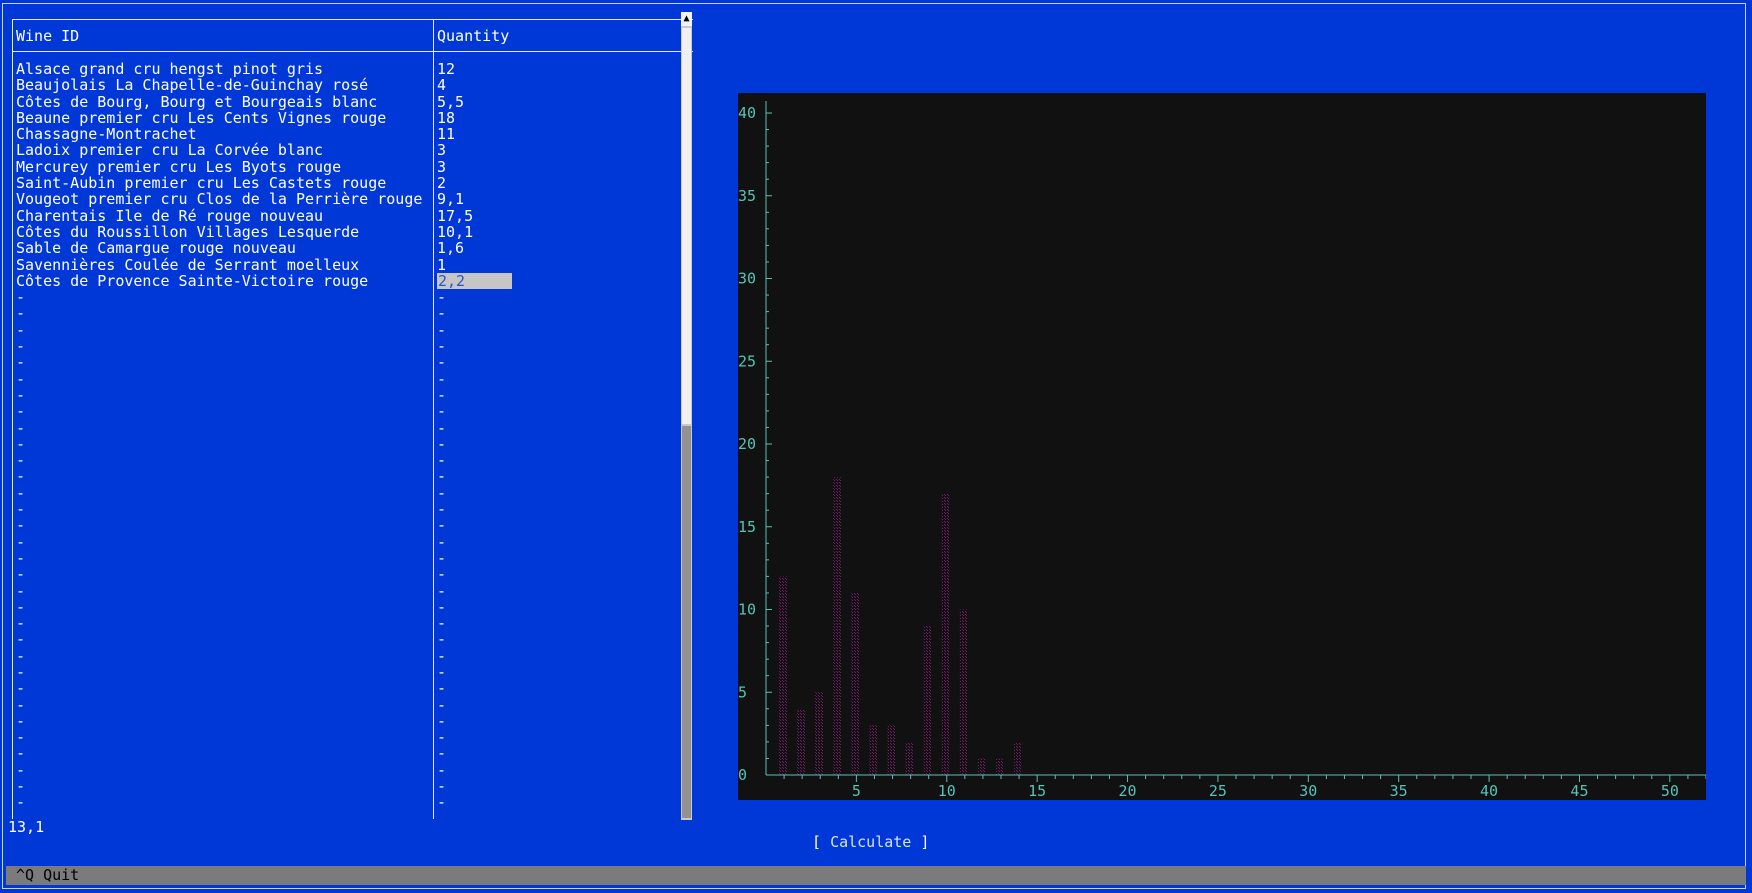 The width and height of the screenshot is (1752, 893). What do you see at coordinates (196, 102) in the screenshot?
I see `wine-id-cell: Côtes de Bourg, Bourg et Bourgeais blanc` at bounding box center [196, 102].